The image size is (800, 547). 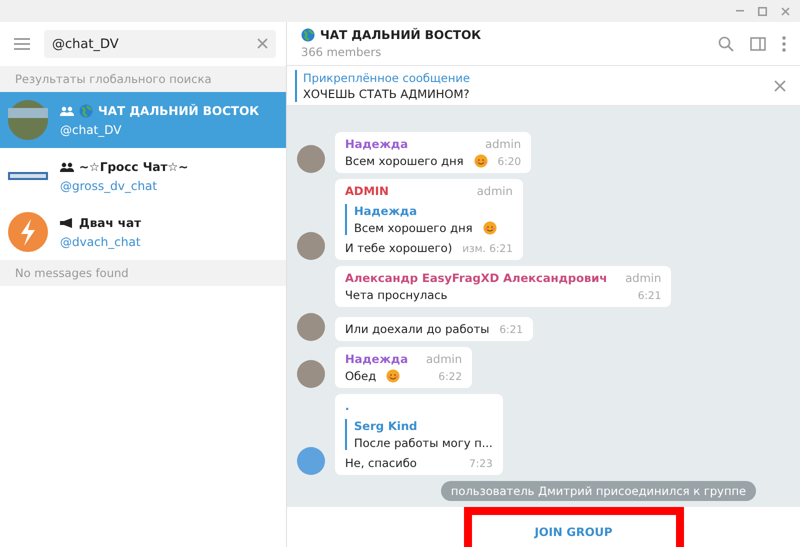 I want to click on message-time: изм. 6:21, so click(x=487, y=249).